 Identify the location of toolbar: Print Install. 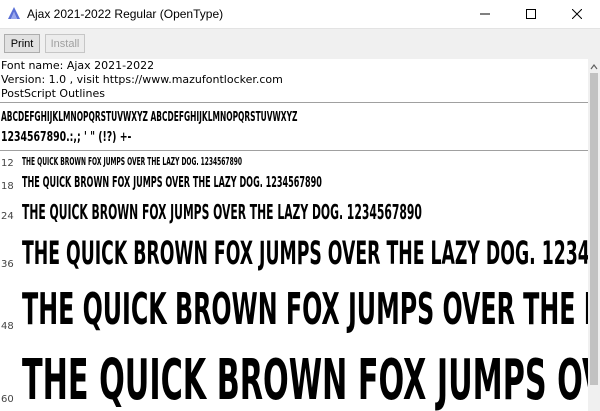
(300, 43).